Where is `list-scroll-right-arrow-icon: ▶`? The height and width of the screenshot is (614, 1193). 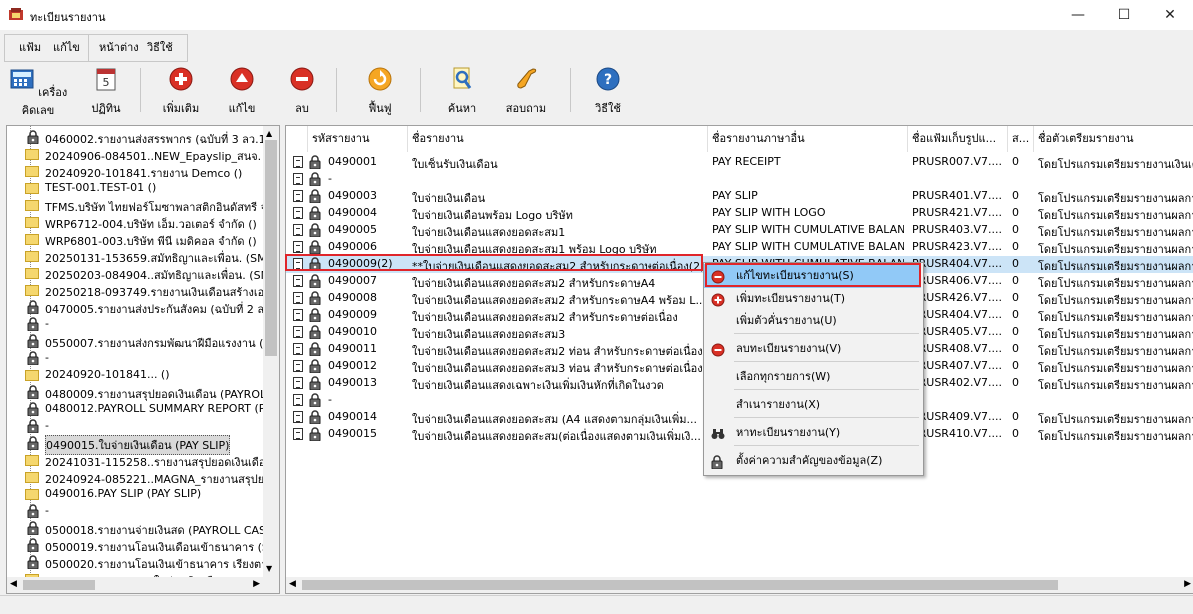
list-scroll-right-arrow-icon: ▶ is located at coordinates (1187, 584).